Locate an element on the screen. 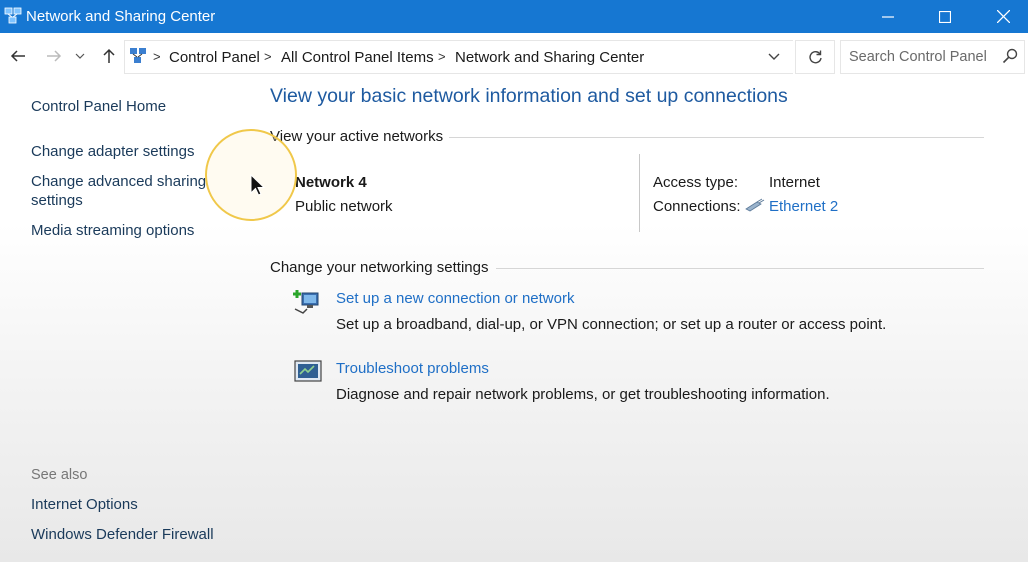 Image resolution: width=1028 pixels, height=562 pixels. title-bar: Network and Sharing Center is located at coordinates (514, 16).